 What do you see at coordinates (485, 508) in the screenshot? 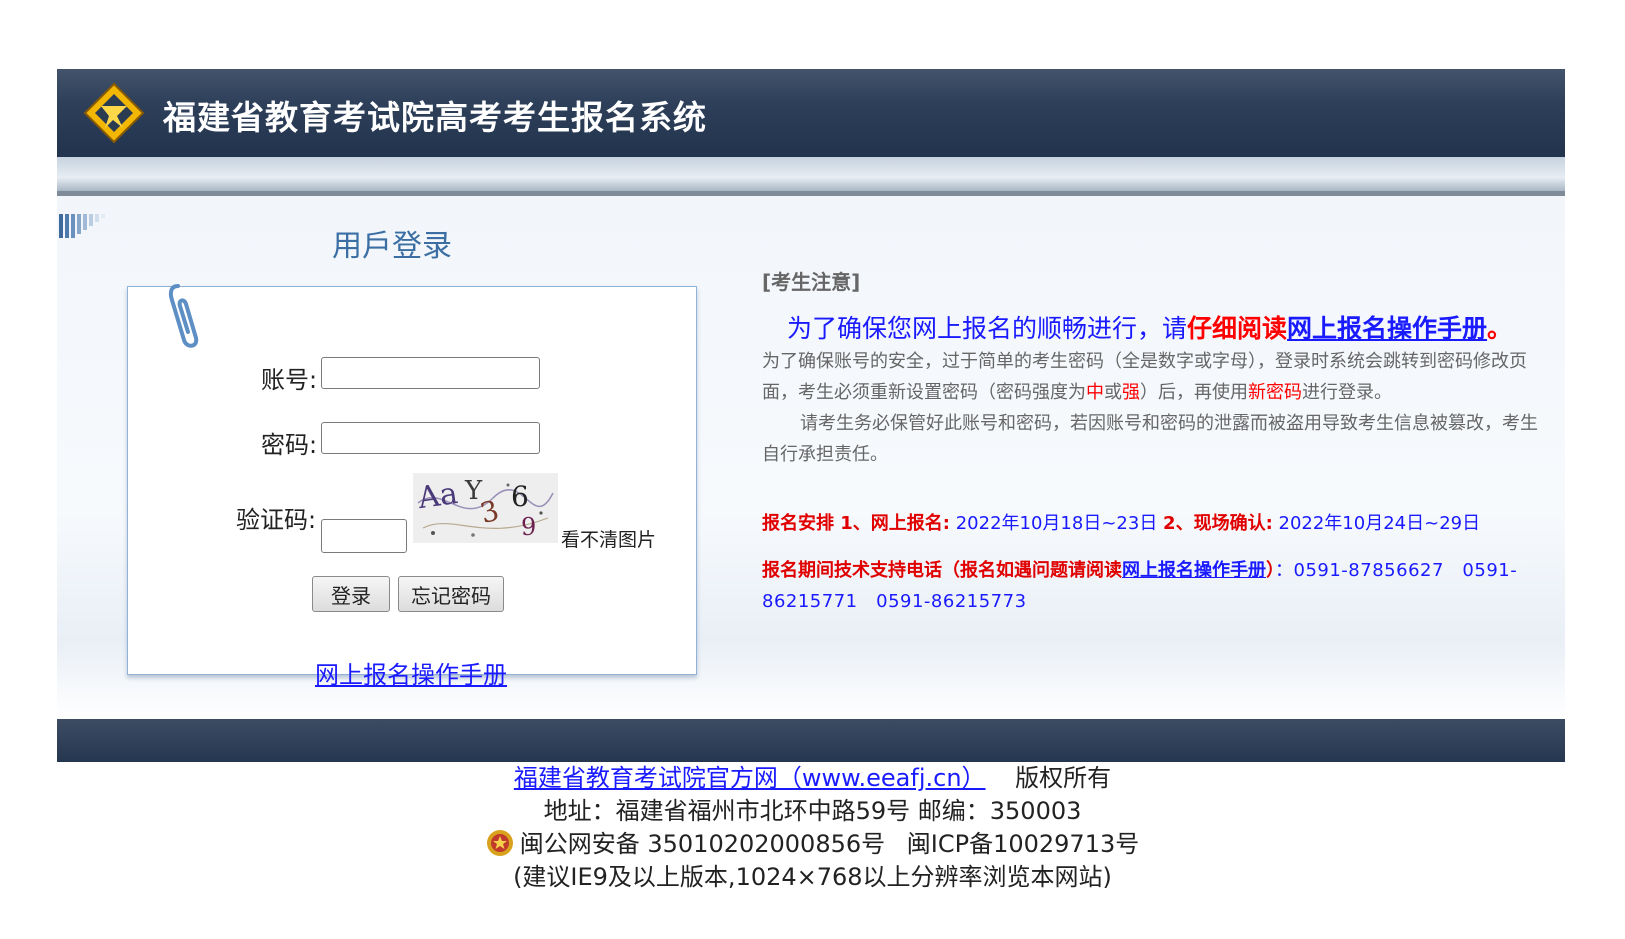
I see `captcha-image: Aa Y 3 6 9` at bounding box center [485, 508].